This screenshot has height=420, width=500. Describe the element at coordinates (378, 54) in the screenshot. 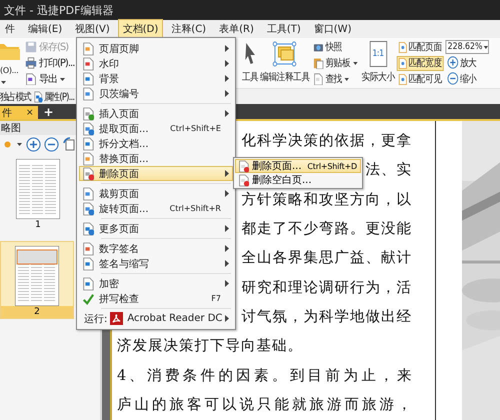

I see `actual-size-icon: 1:1` at that location.